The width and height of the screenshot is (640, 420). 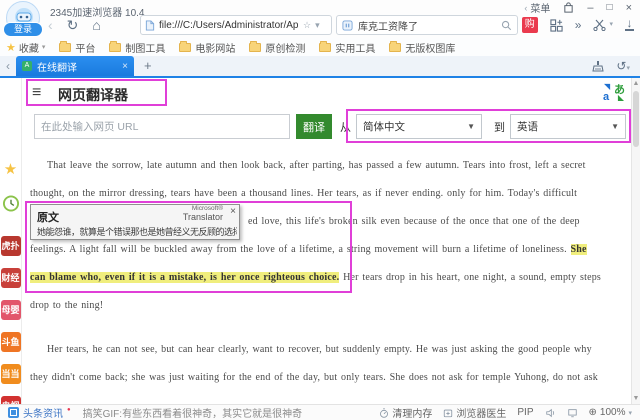 What do you see at coordinates (229, 25) in the screenshot?
I see `address-url: file:///C:/Users/Administrator/AppData` at bounding box center [229, 25].